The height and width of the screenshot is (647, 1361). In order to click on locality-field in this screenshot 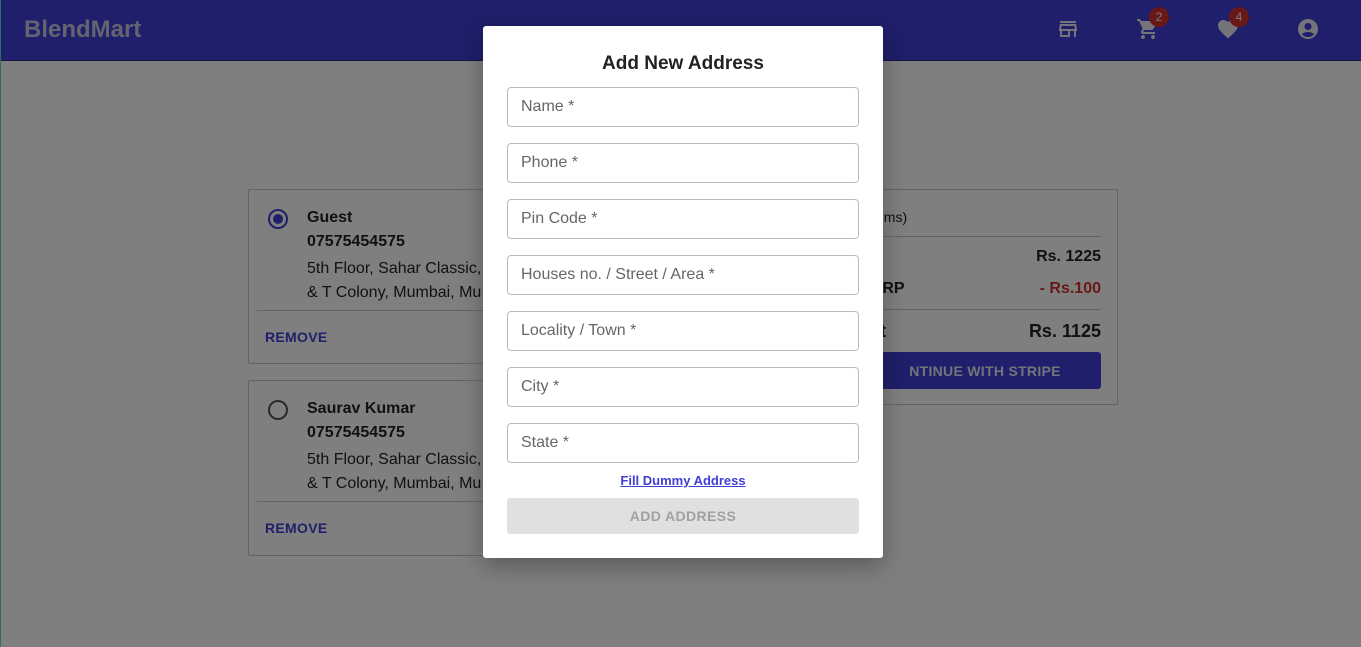, I will do `click(683, 331)`.